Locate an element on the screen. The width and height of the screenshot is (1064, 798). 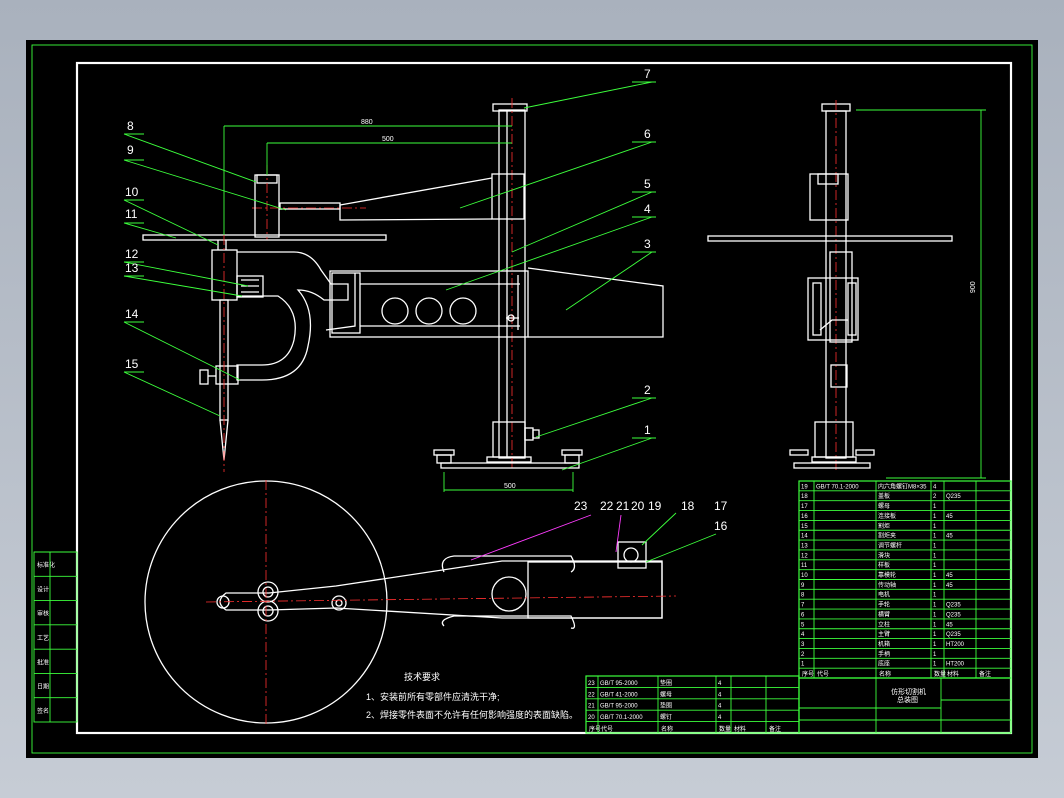
bom-cell: 传动轴 is located at coordinates (887, 585).